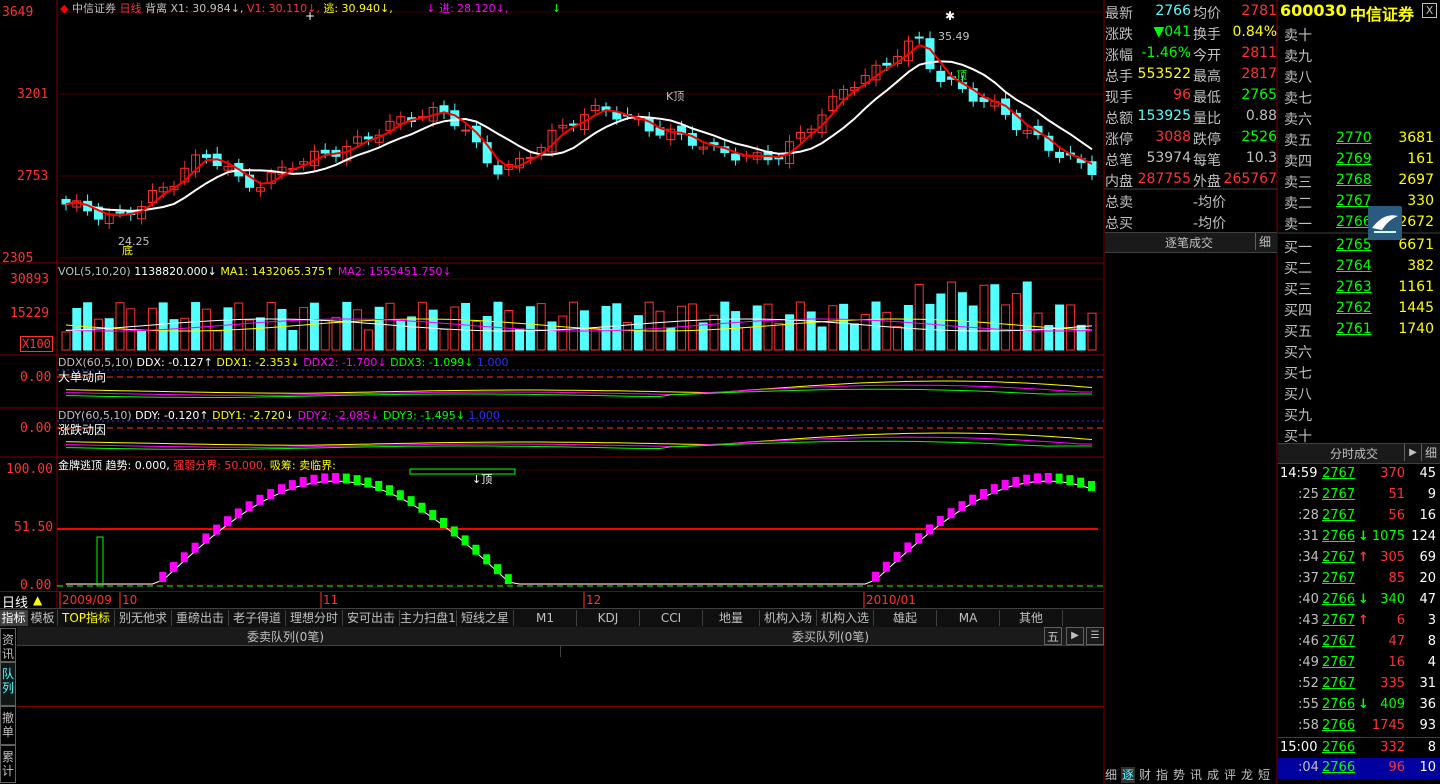 The height and width of the screenshot is (784, 1440). I want to click on bottom-tab: 讯, so click(1196, 775).